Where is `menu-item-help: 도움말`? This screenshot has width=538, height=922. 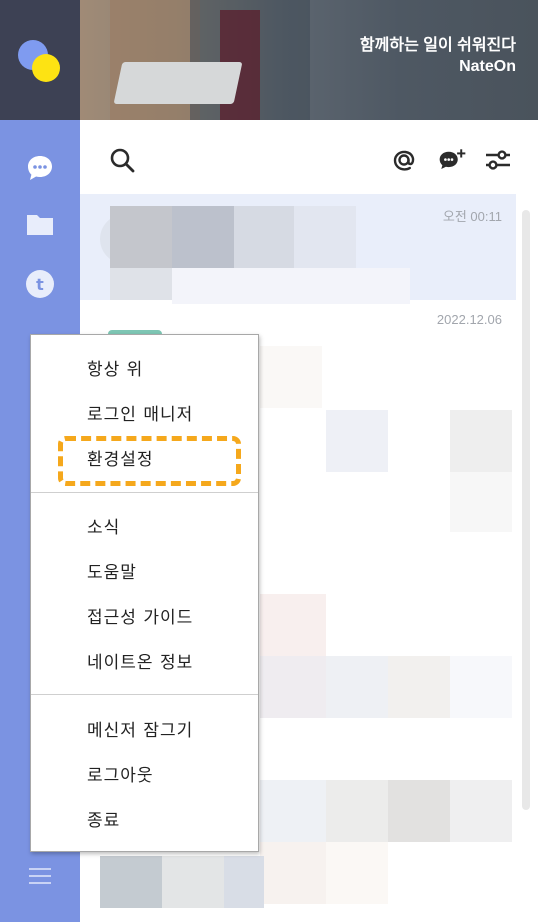
menu-item-help: 도움말 is located at coordinates (112, 570).